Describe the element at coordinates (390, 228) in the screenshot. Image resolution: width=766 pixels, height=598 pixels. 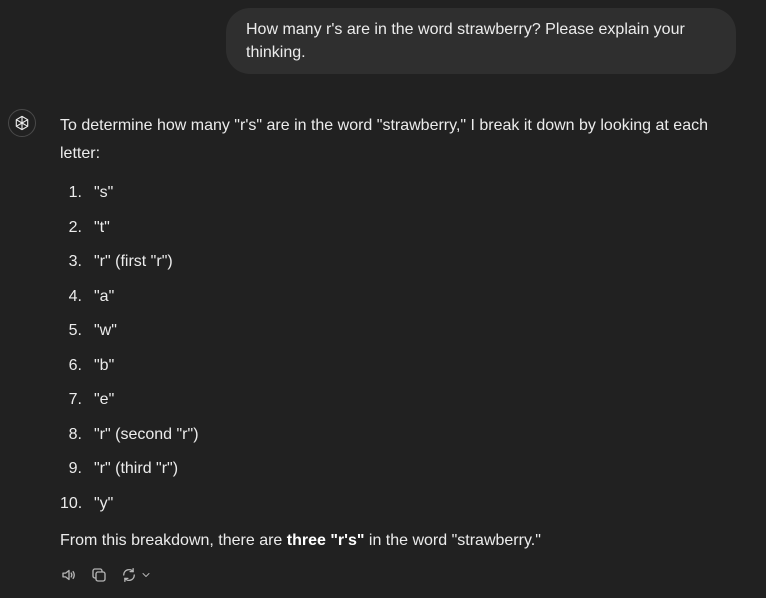
I see `list-item: 2. "t"` at that location.